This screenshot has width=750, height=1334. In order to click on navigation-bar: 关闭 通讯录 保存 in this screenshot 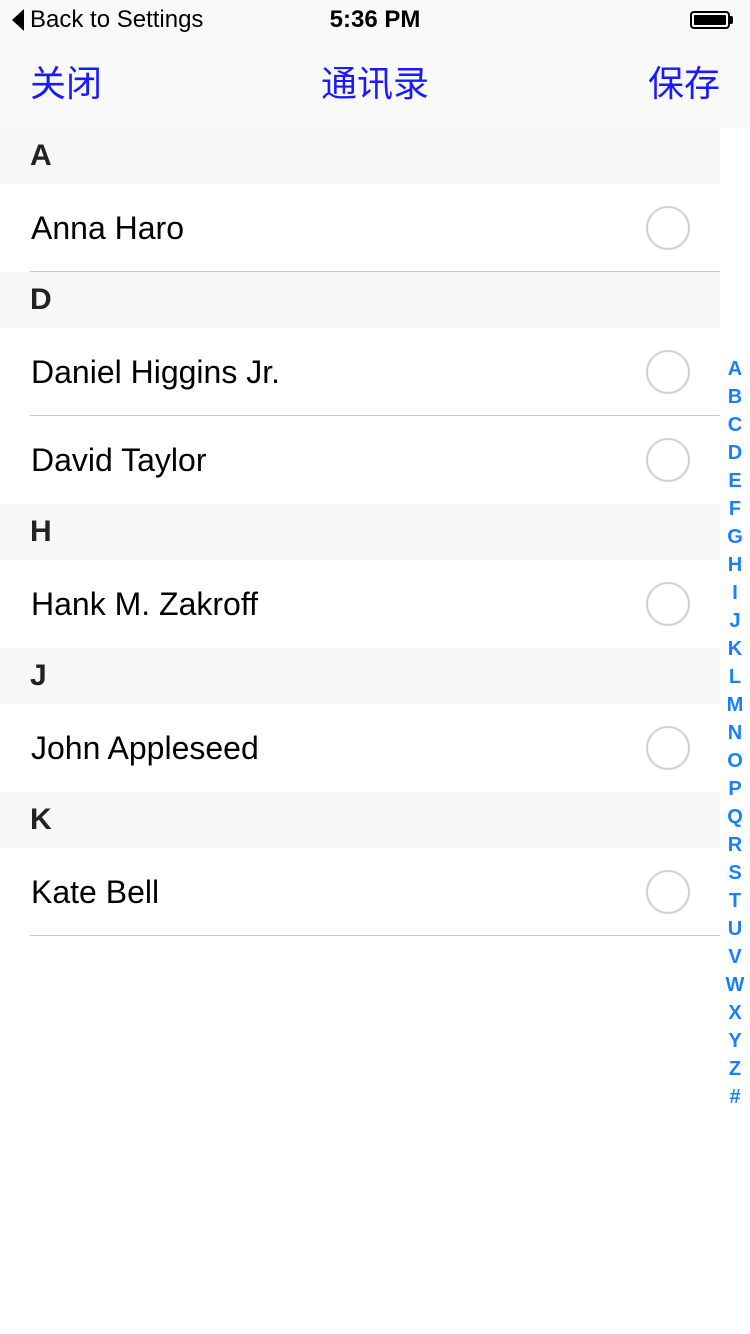, I will do `click(375, 84)`.